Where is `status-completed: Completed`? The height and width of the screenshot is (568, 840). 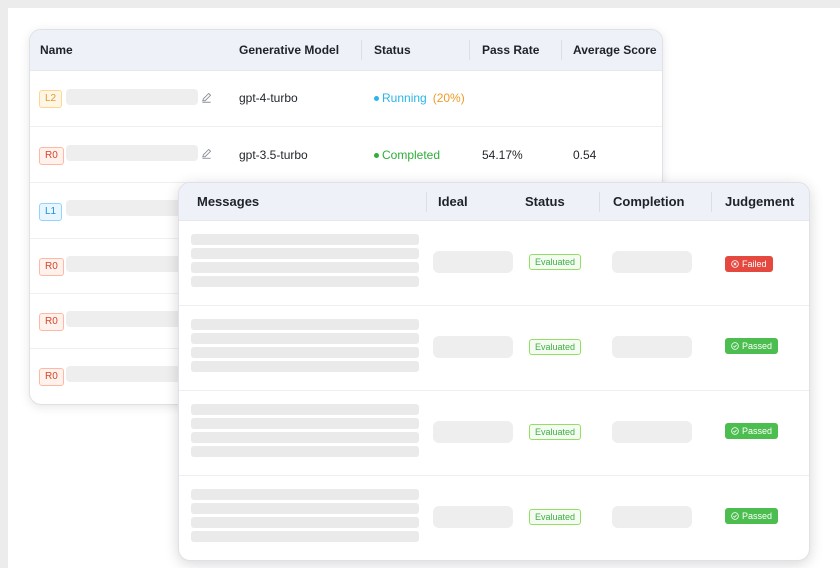
status-completed: Completed is located at coordinates (407, 155).